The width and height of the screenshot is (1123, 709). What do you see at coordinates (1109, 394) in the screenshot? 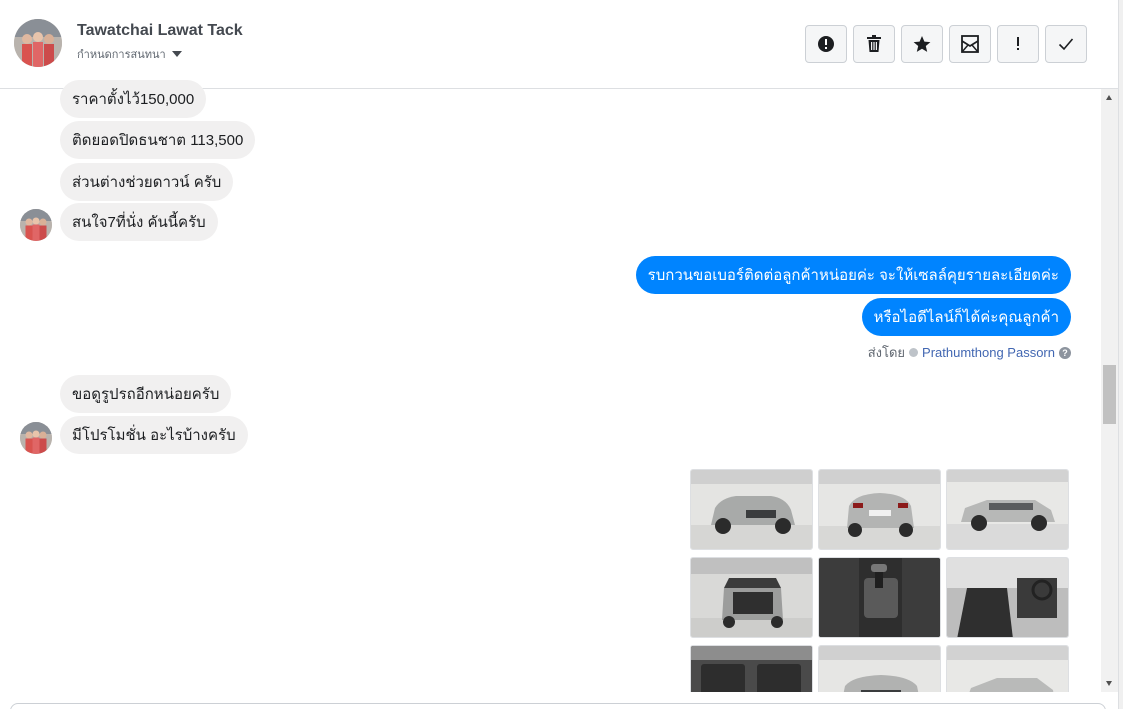
I see `scrollbar-thumb` at bounding box center [1109, 394].